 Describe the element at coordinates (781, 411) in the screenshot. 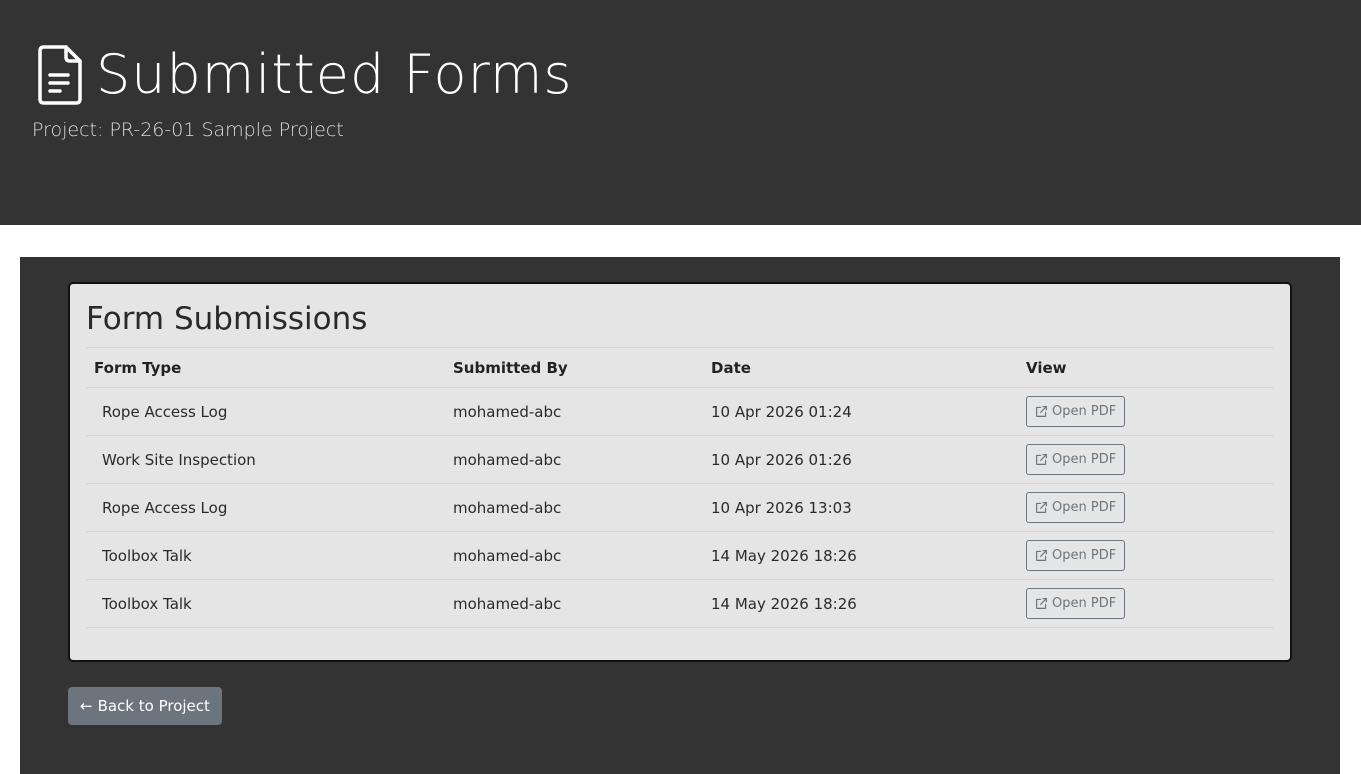

I see `date-cell: 10 Apr 2026 01:24` at that location.